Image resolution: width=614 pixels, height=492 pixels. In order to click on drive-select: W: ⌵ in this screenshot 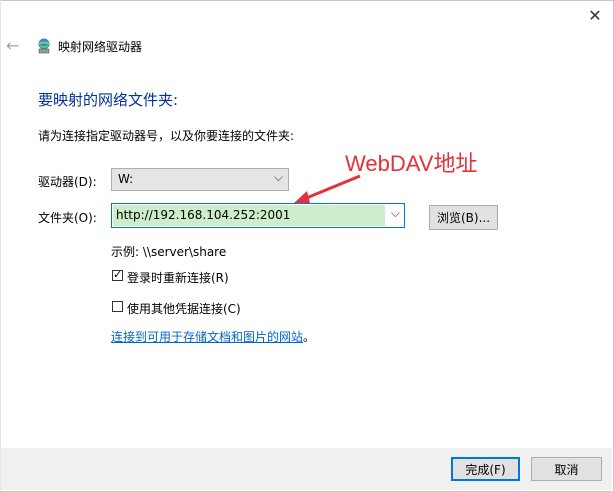, I will do `click(200, 179)`.